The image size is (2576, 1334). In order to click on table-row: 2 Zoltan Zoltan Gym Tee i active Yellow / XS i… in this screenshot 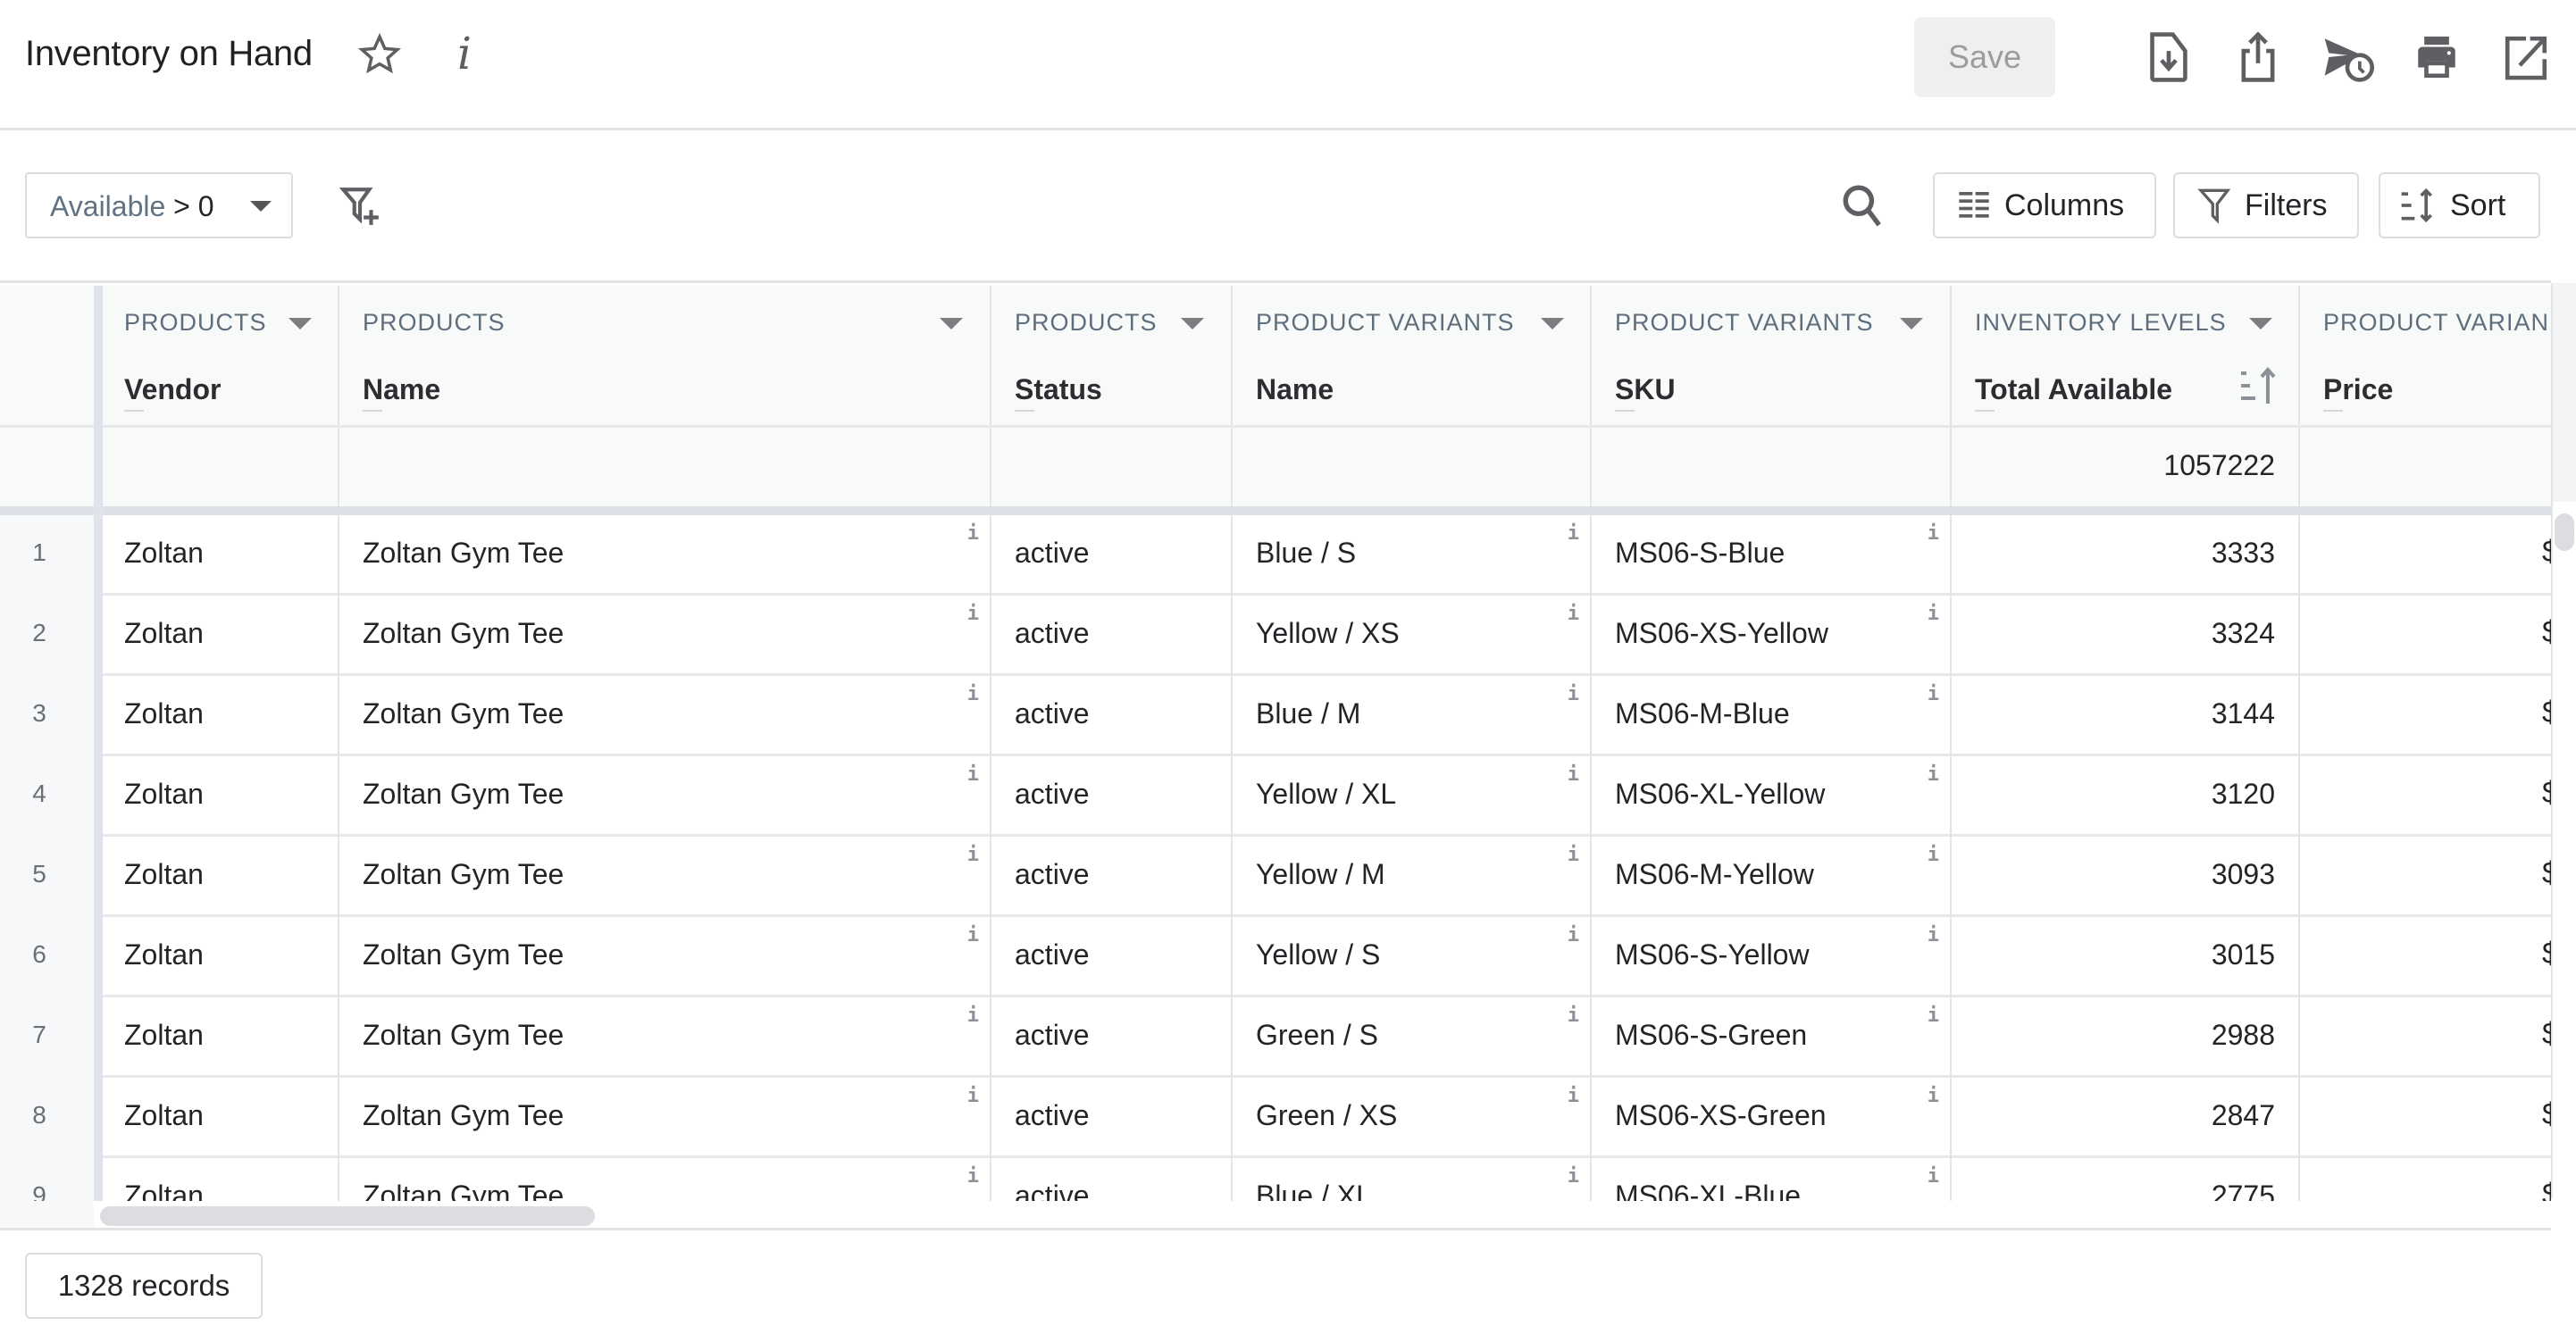, I will do `click(1275, 636)`.